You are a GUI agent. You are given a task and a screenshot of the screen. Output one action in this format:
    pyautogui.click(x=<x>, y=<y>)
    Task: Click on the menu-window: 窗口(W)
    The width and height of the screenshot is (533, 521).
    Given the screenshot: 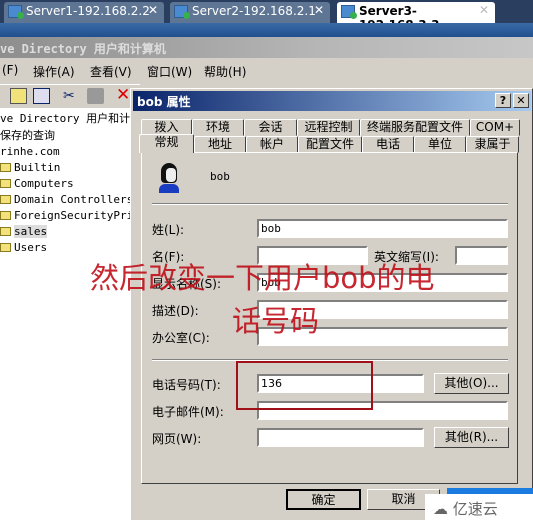 What is the action you would take?
    pyautogui.click(x=169, y=71)
    